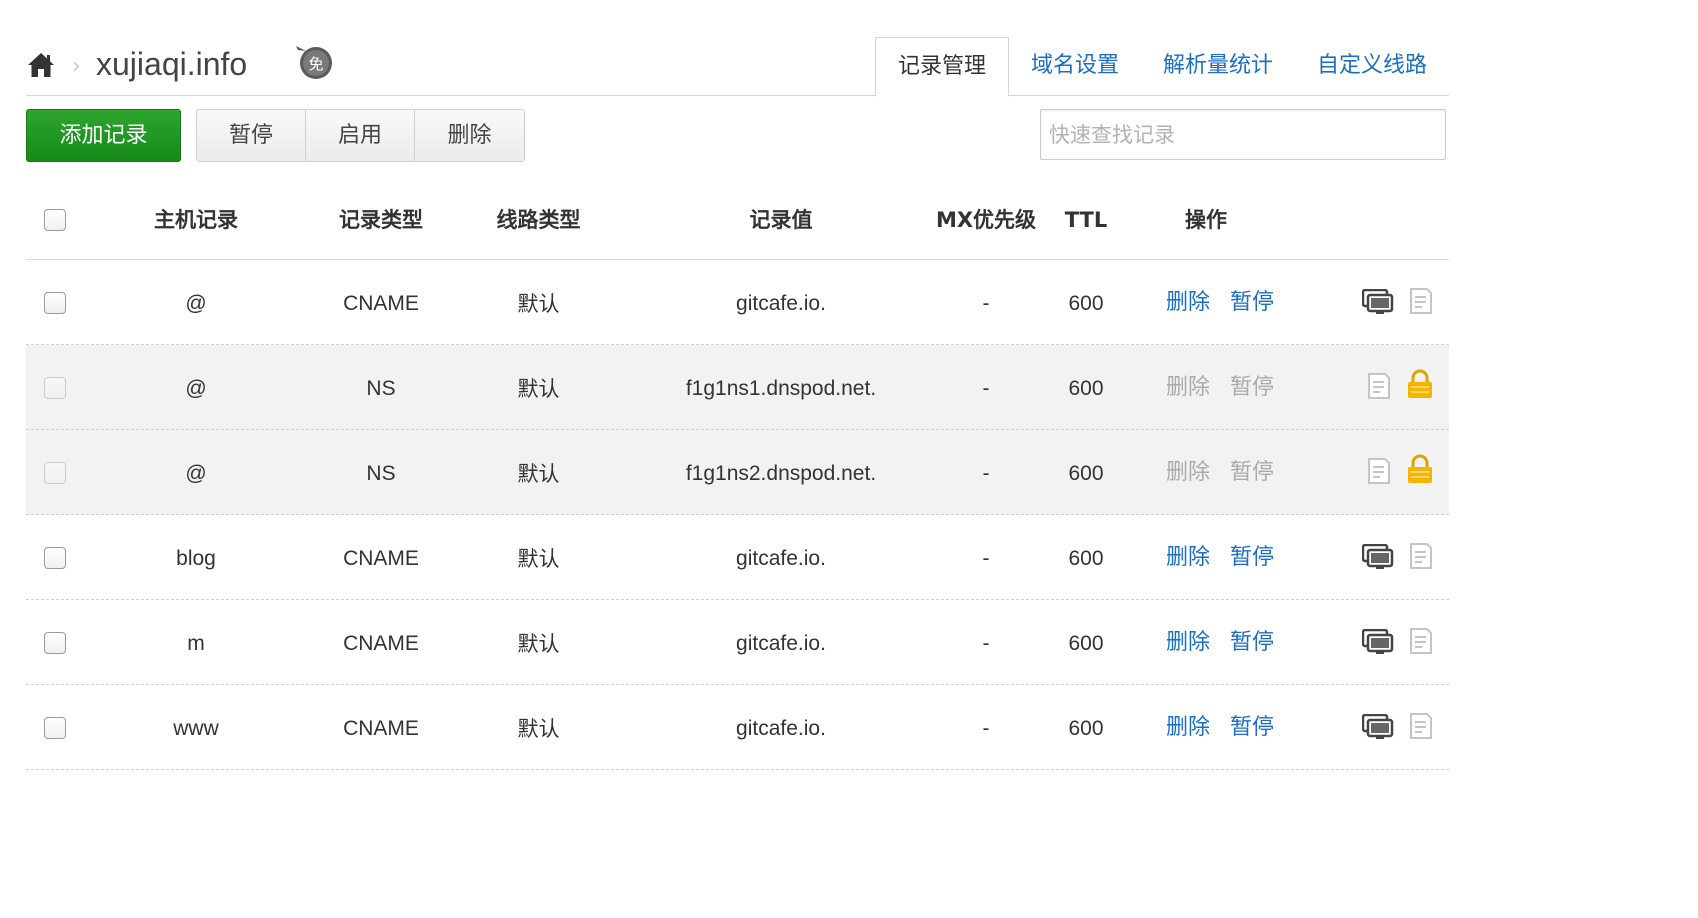  Describe the element at coordinates (737, 220) in the screenshot. I see `table-header: 主机记录 记录类型 线路类型 记录值 MX优先级 TTL 操作` at that location.